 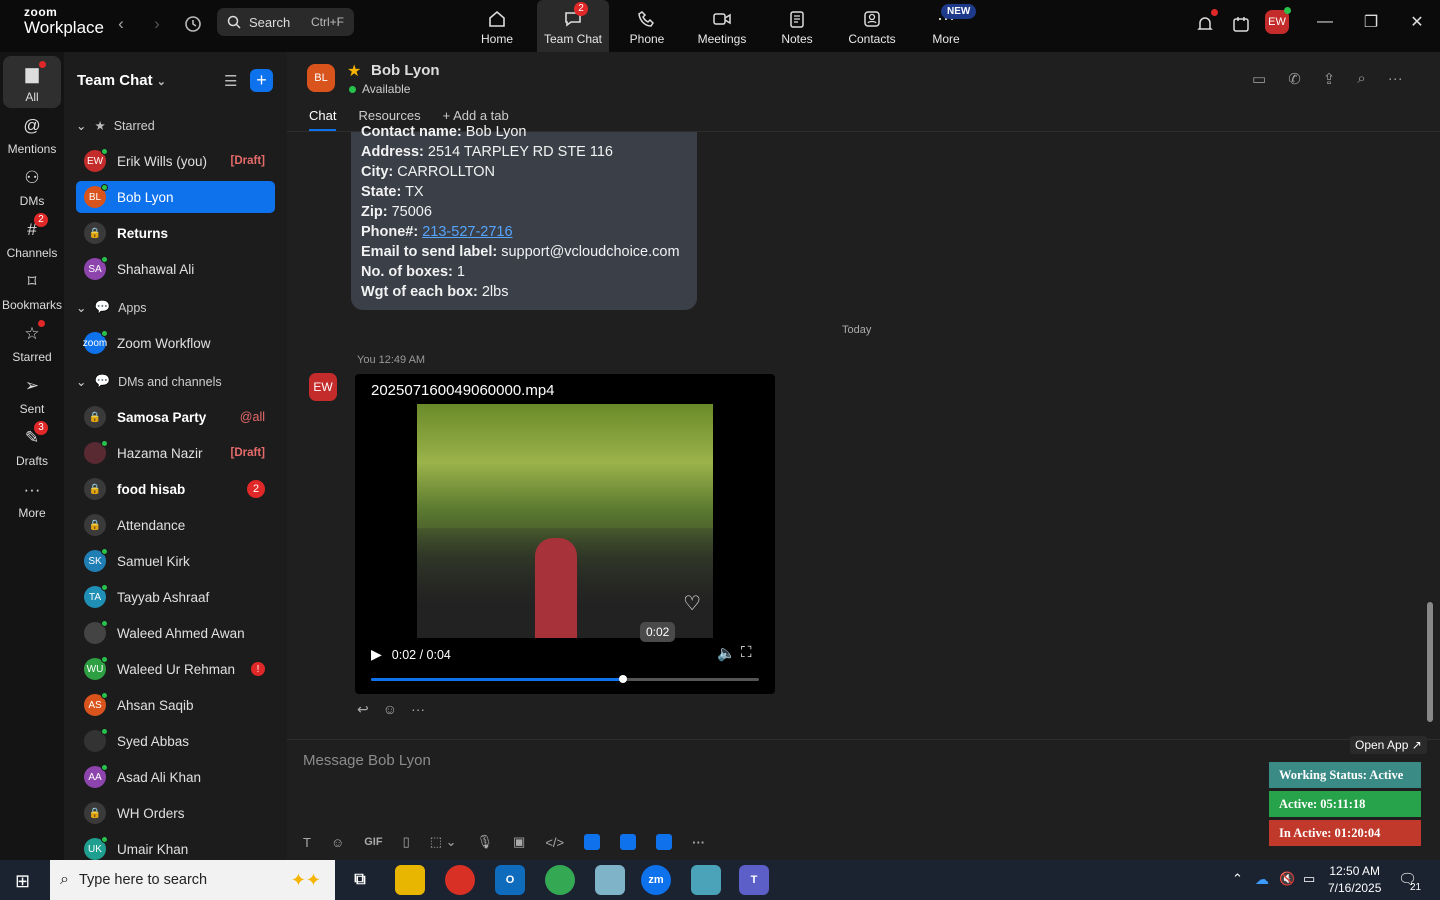 I want to click on sidebar-item: 🔒 Samosa Party @all, so click(x=175, y=417).